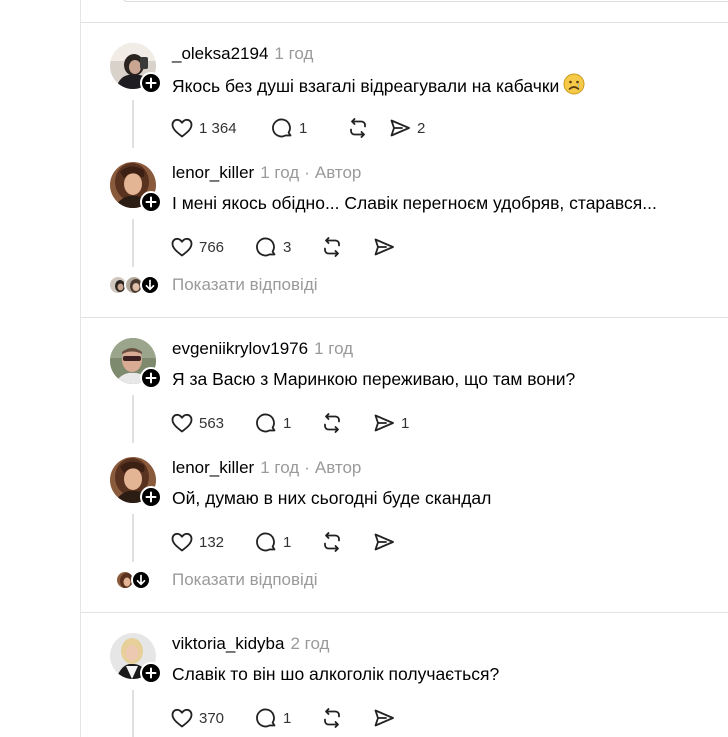 The height and width of the screenshot is (737, 728). I want to click on like-button: 132, so click(212, 542).